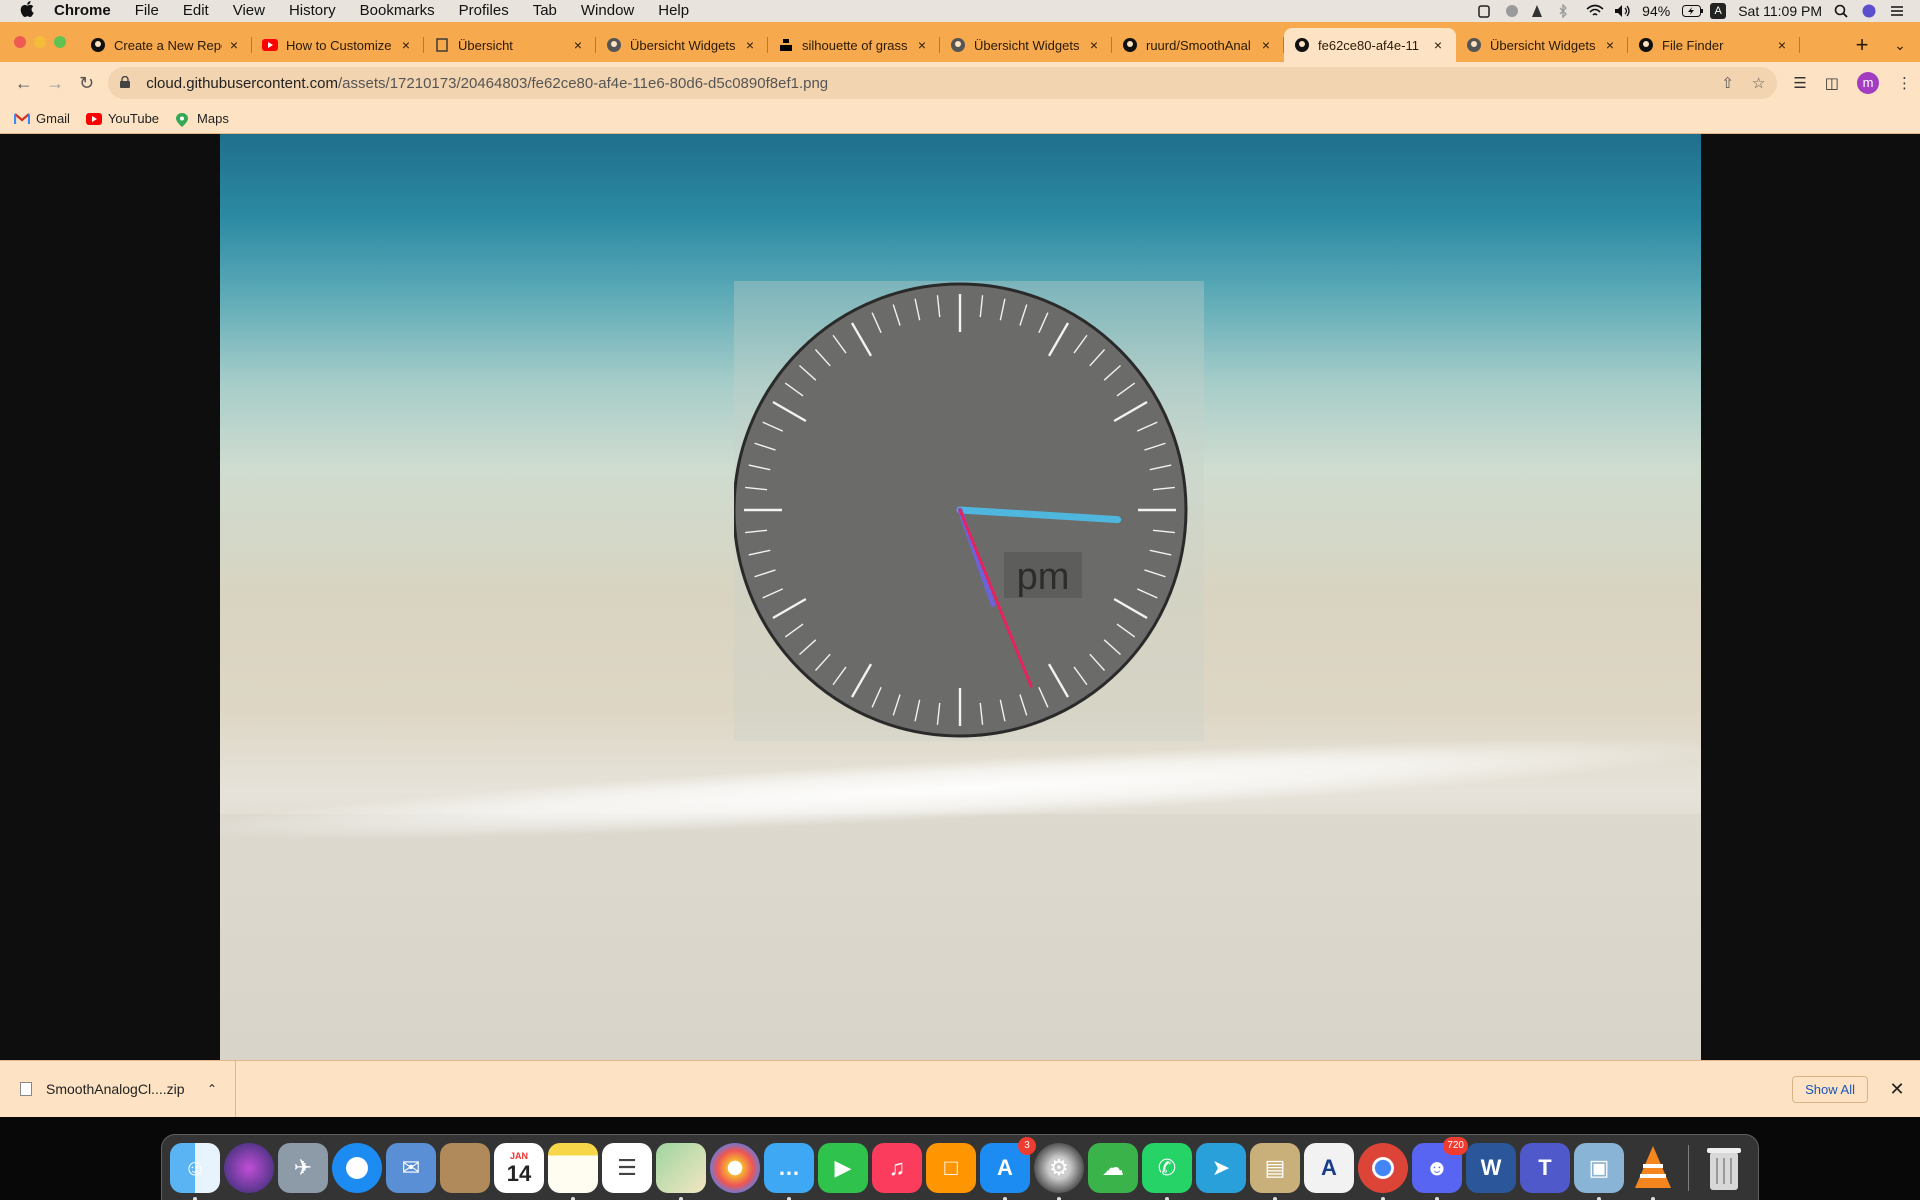  What do you see at coordinates (854, 45) in the screenshot?
I see `tab-4: silhouette of grass ×` at bounding box center [854, 45].